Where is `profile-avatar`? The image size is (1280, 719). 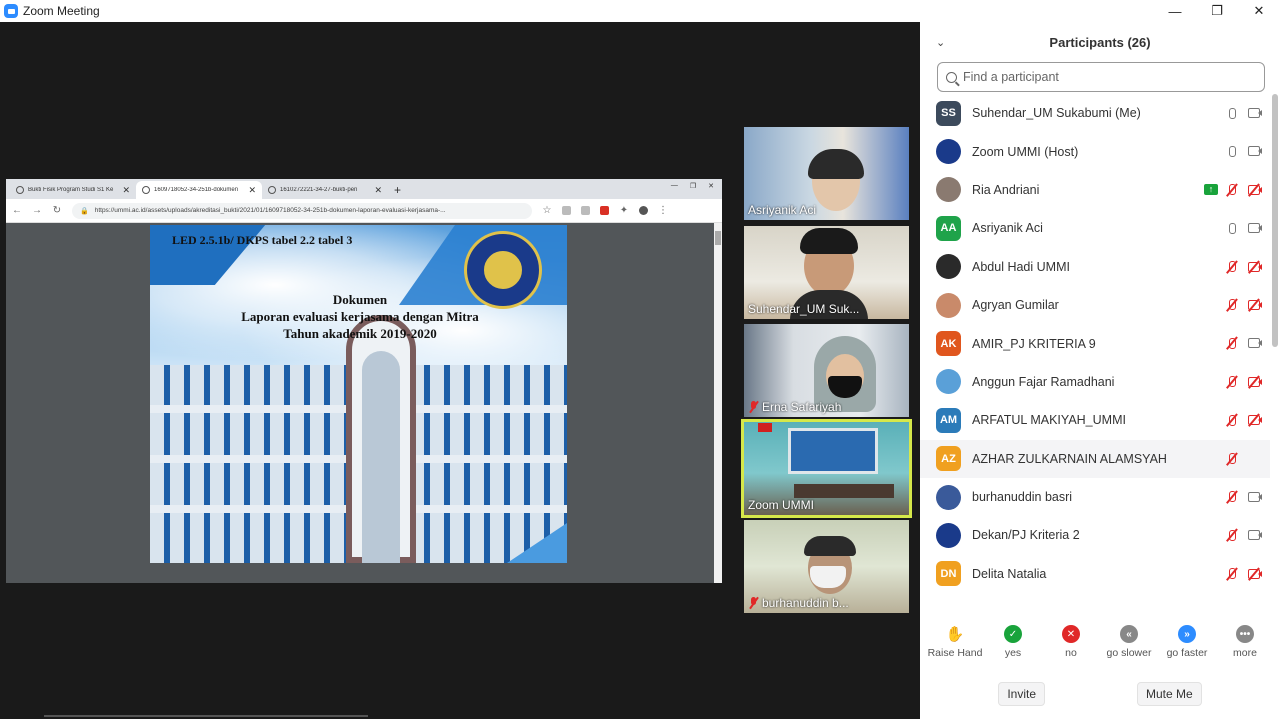 profile-avatar is located at coordinates (643, 210).